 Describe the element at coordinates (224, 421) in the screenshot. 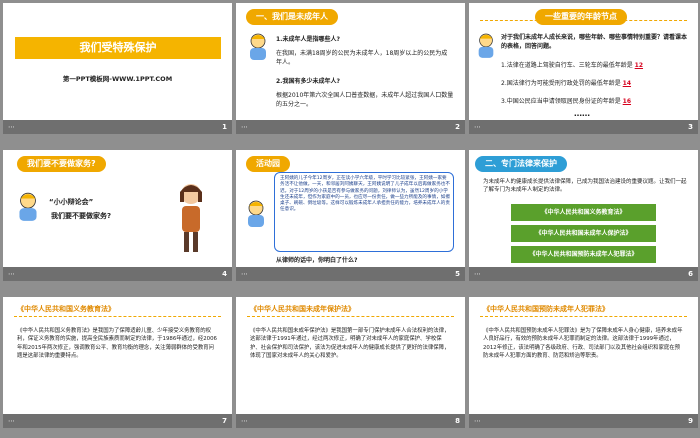

I see `slide-number: 7` at that location.